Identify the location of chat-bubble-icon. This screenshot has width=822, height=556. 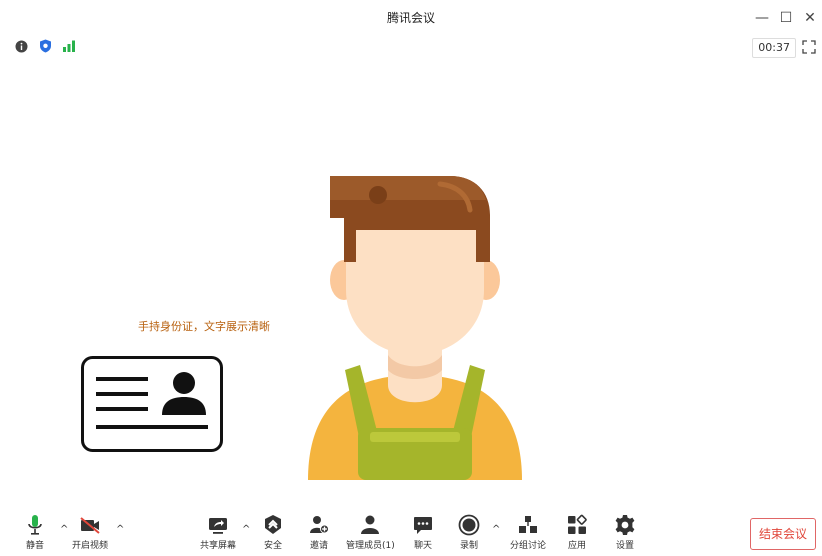
(423, 525).